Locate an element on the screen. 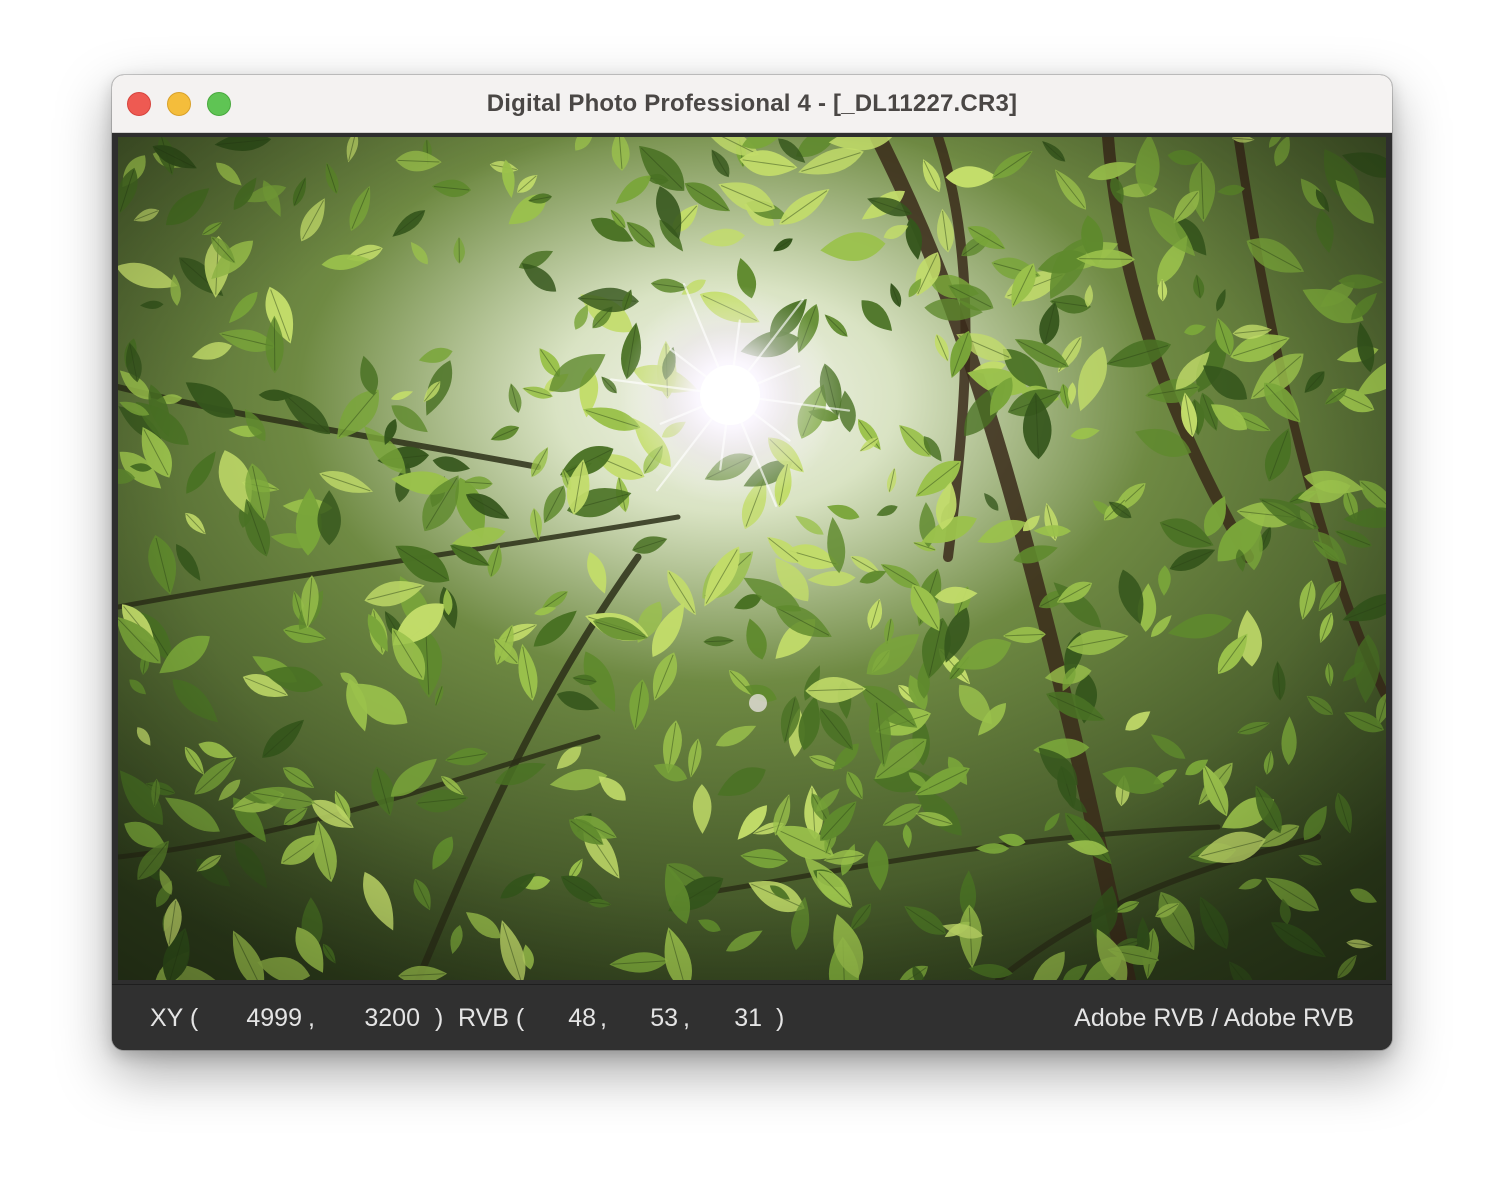  color-space-label: Adobe RVB / Adobe RVB is located at coordinates (1214, 1018).